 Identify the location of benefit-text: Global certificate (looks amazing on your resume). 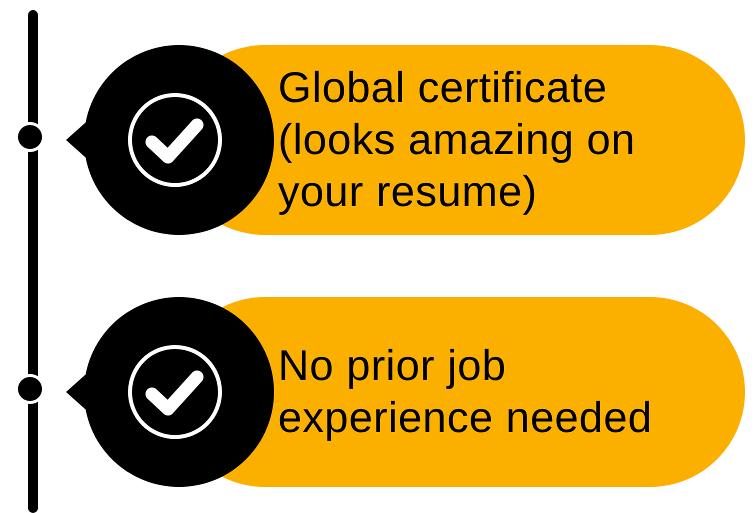
(457, 140).